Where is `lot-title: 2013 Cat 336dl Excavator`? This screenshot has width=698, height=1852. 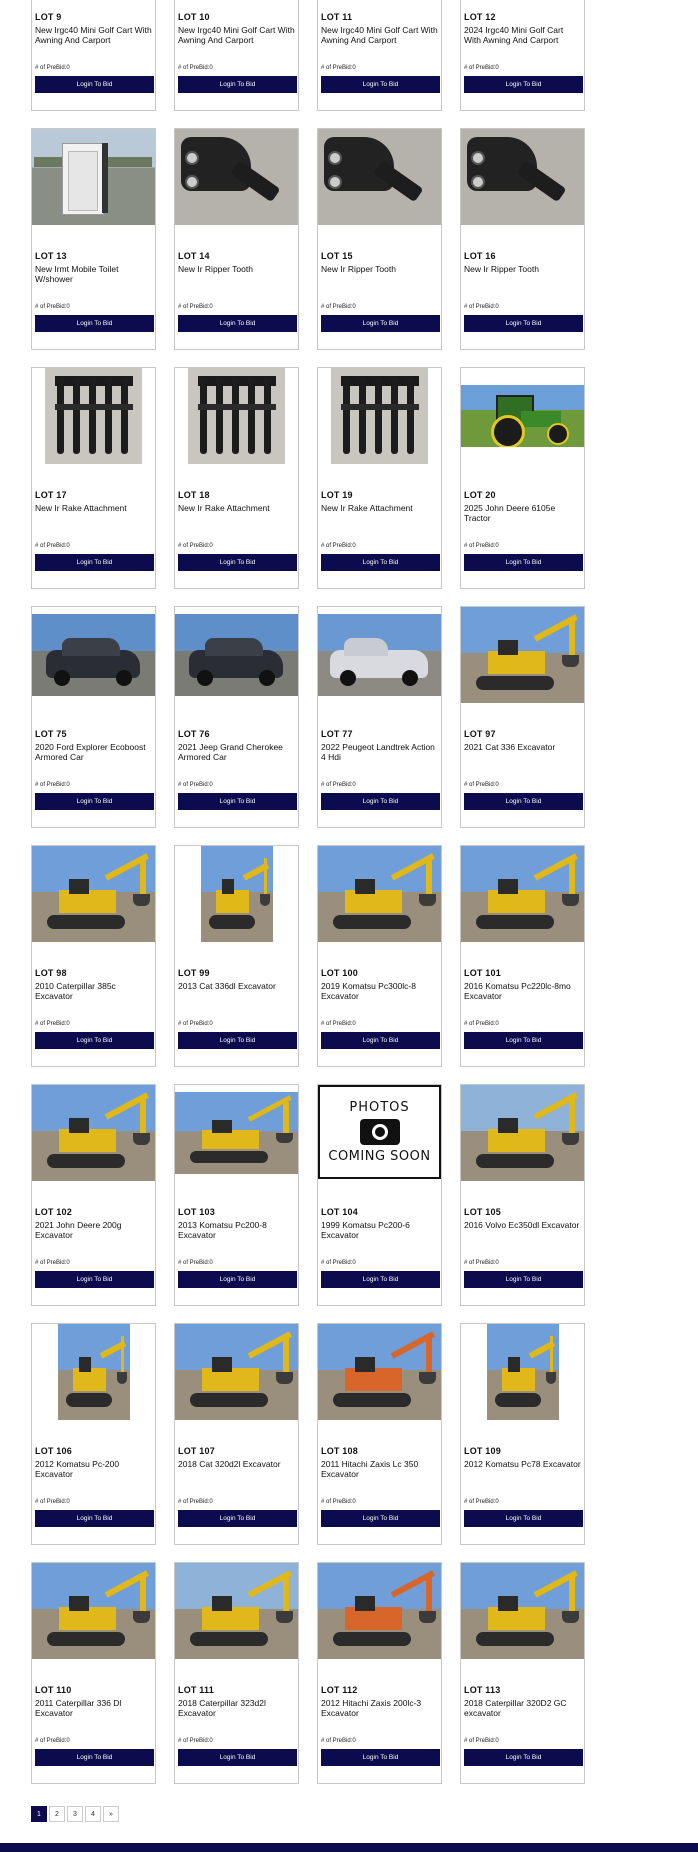
lot-title: 2013 Cat 336dl Excavator is located at coordinates (237, 986).